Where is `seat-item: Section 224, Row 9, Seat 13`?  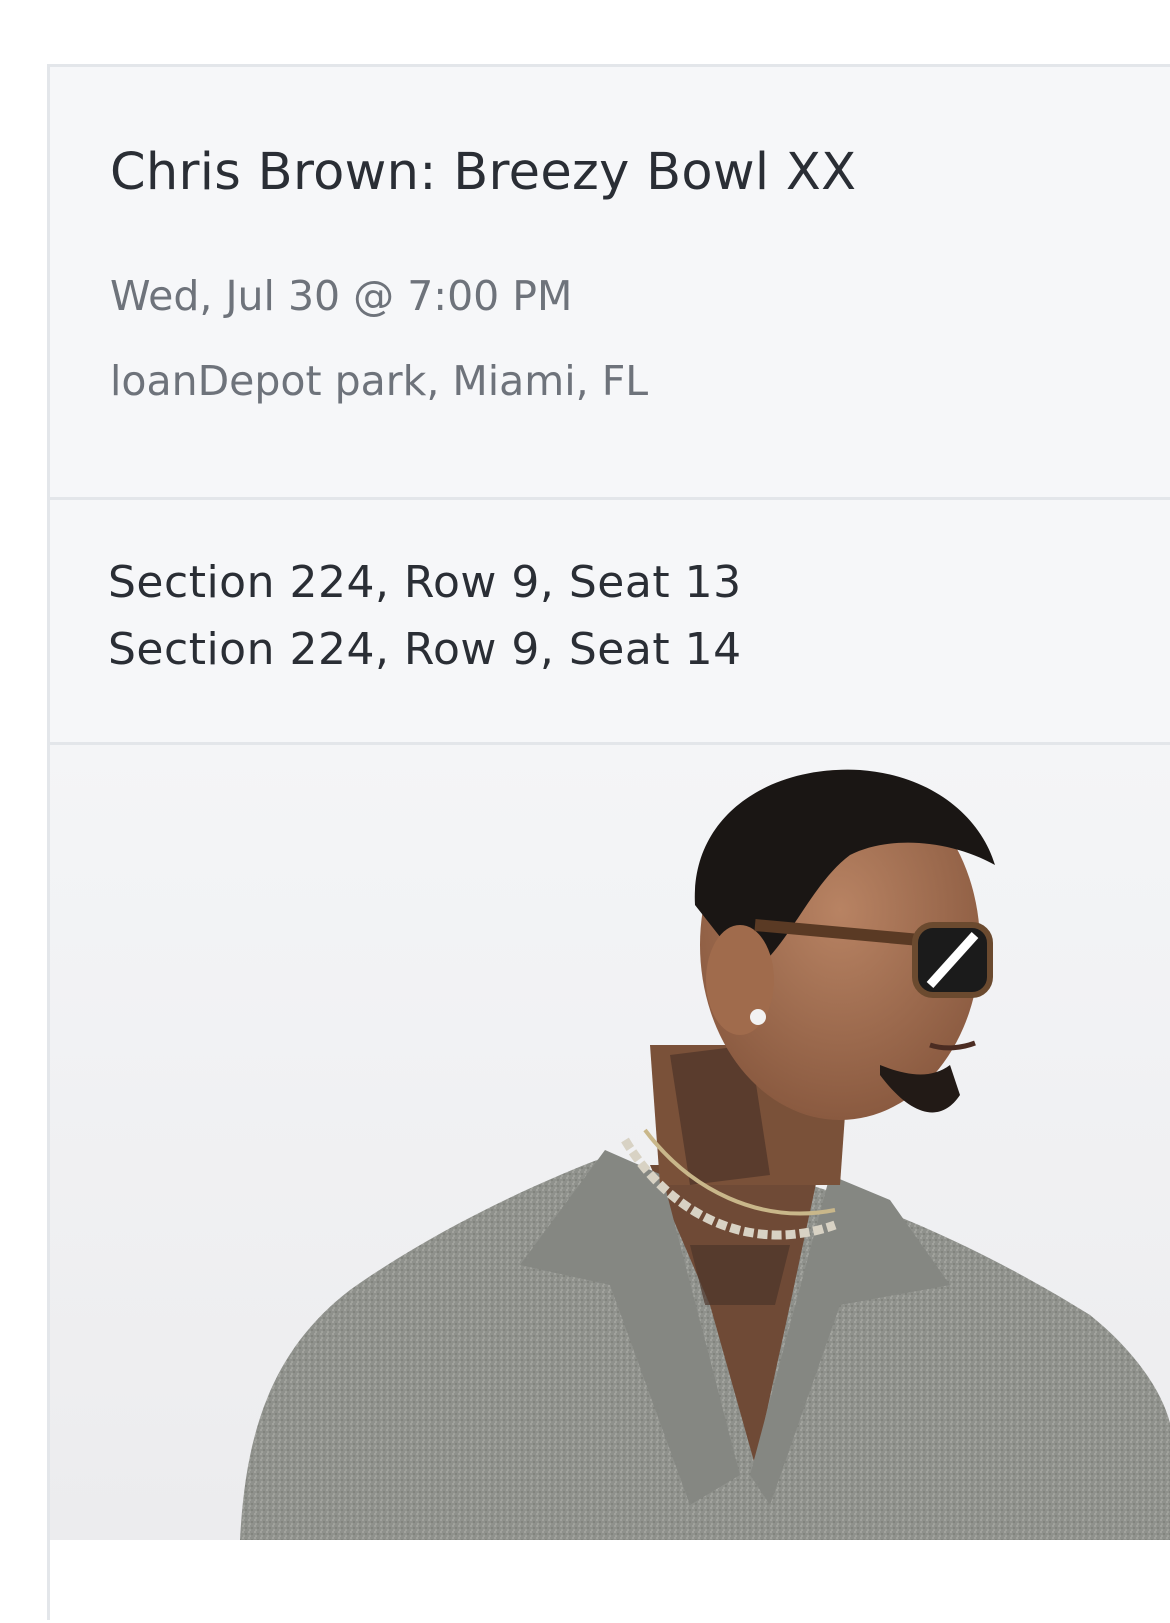 seat-item: Section 224, Row 9, Seat 13 is located at coordinates (425, 582).